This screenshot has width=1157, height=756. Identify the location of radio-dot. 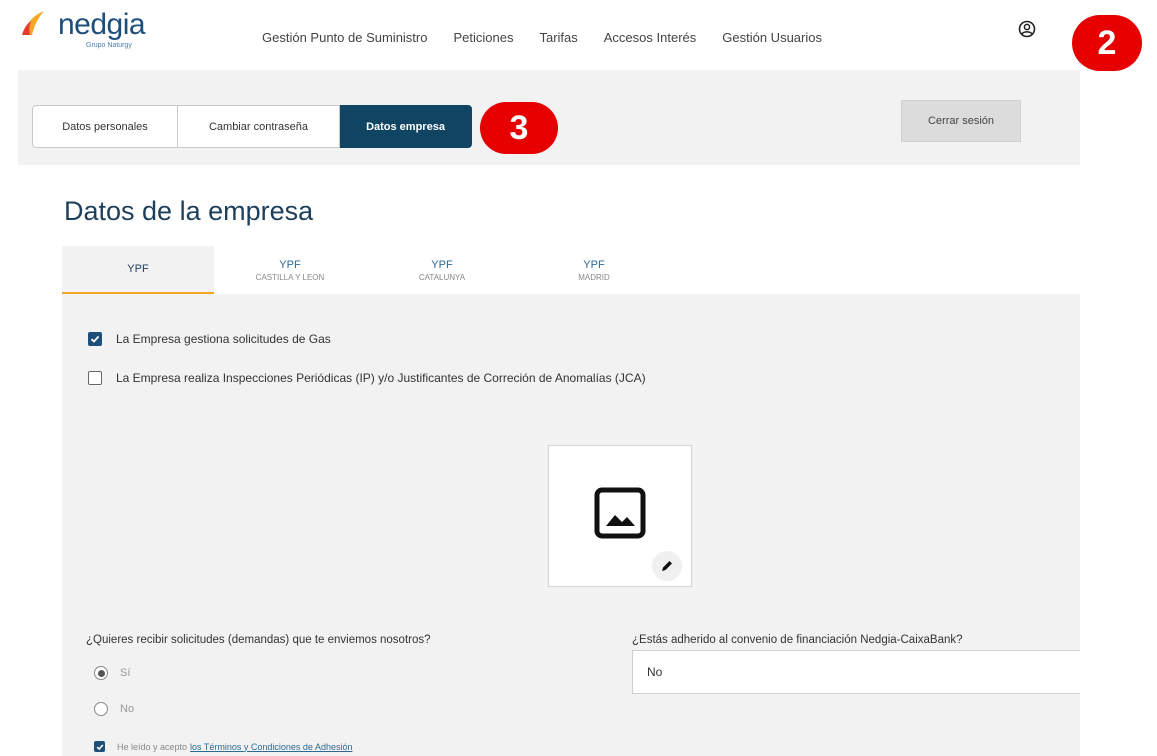
(101, 673).